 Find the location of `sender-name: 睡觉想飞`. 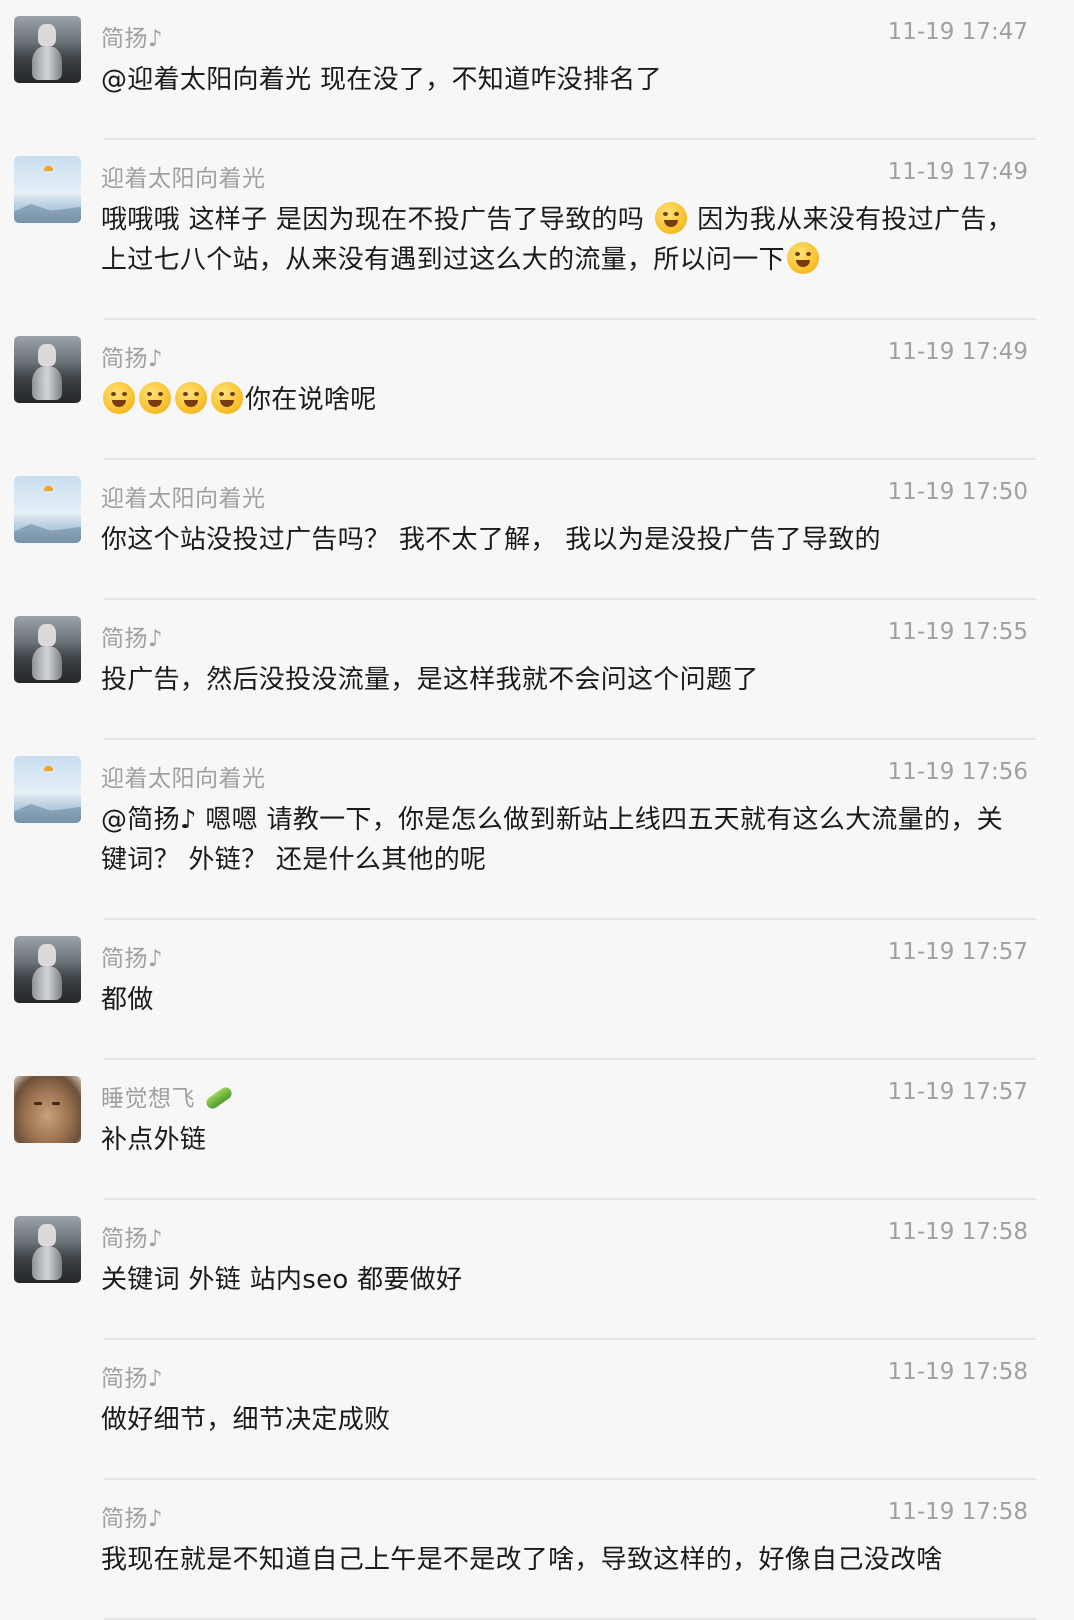

sender-name: 睡觉想飞 is located at coordinates (167, 1096).